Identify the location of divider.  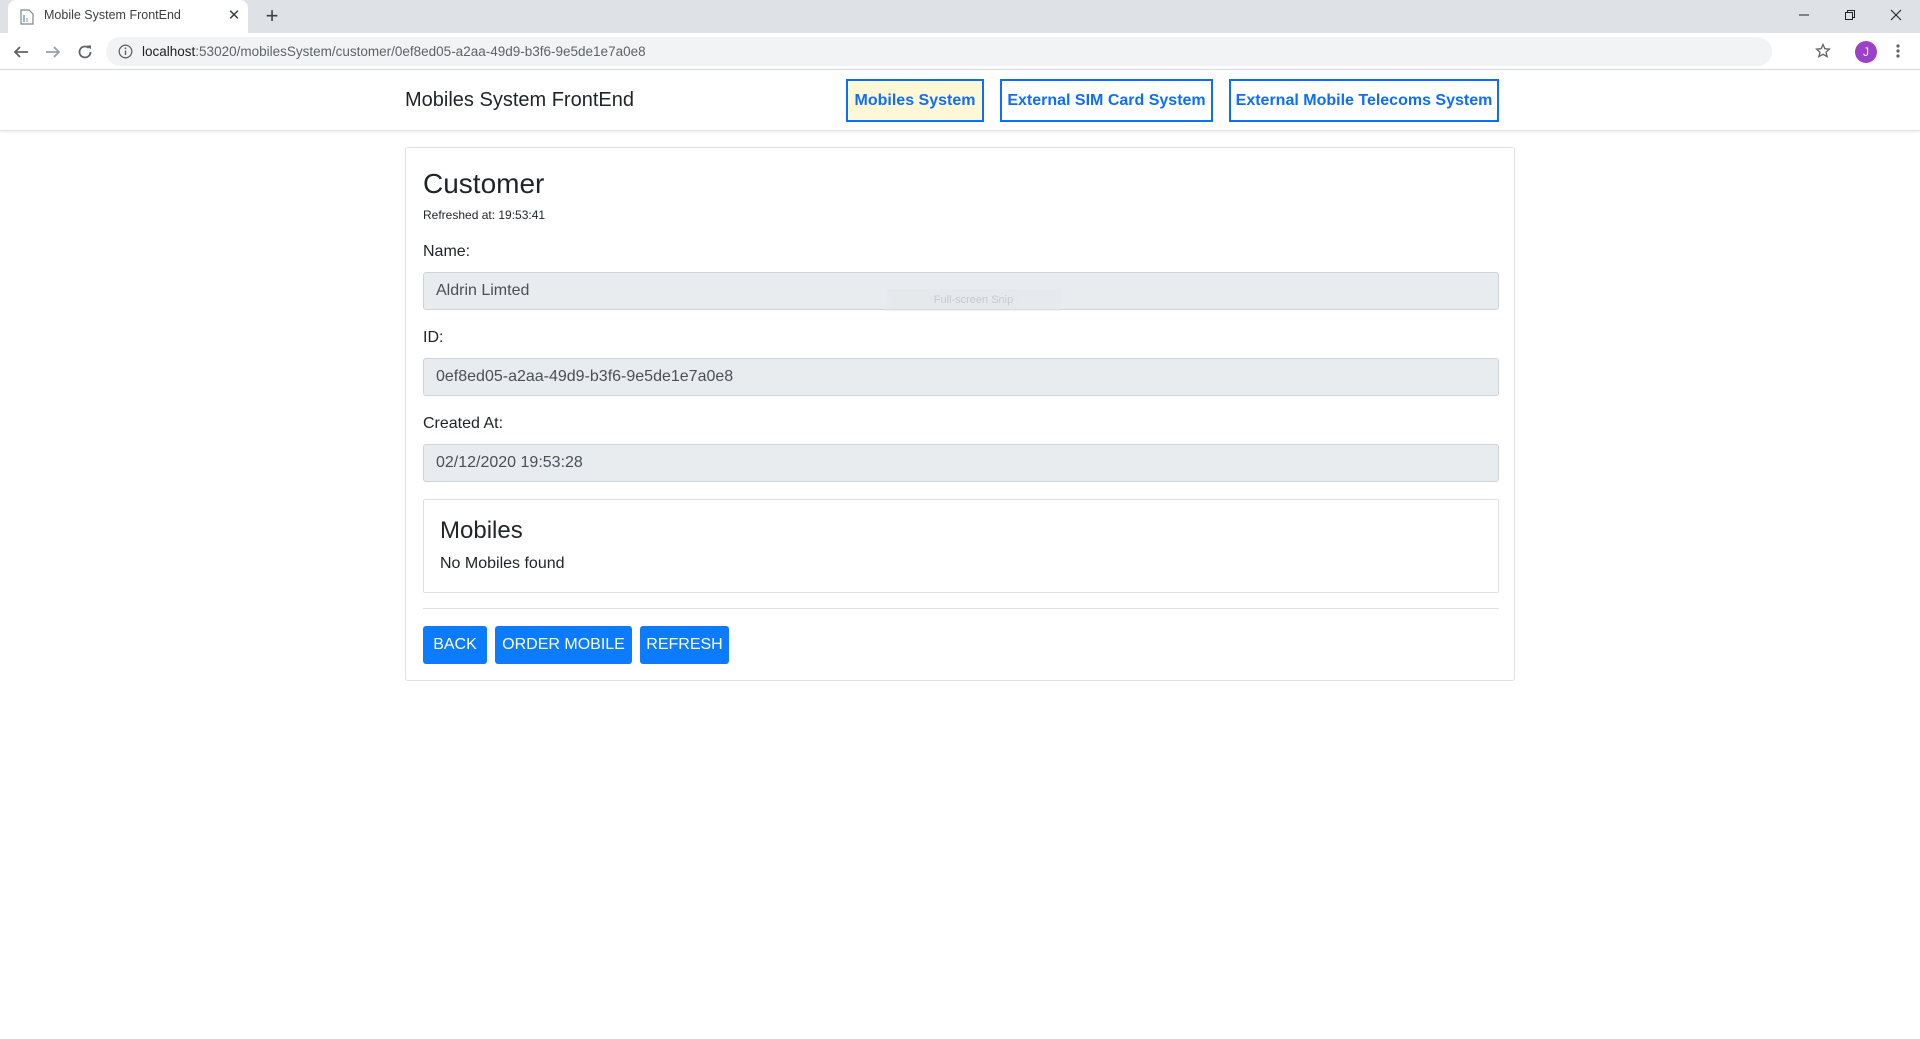
(961, 608).